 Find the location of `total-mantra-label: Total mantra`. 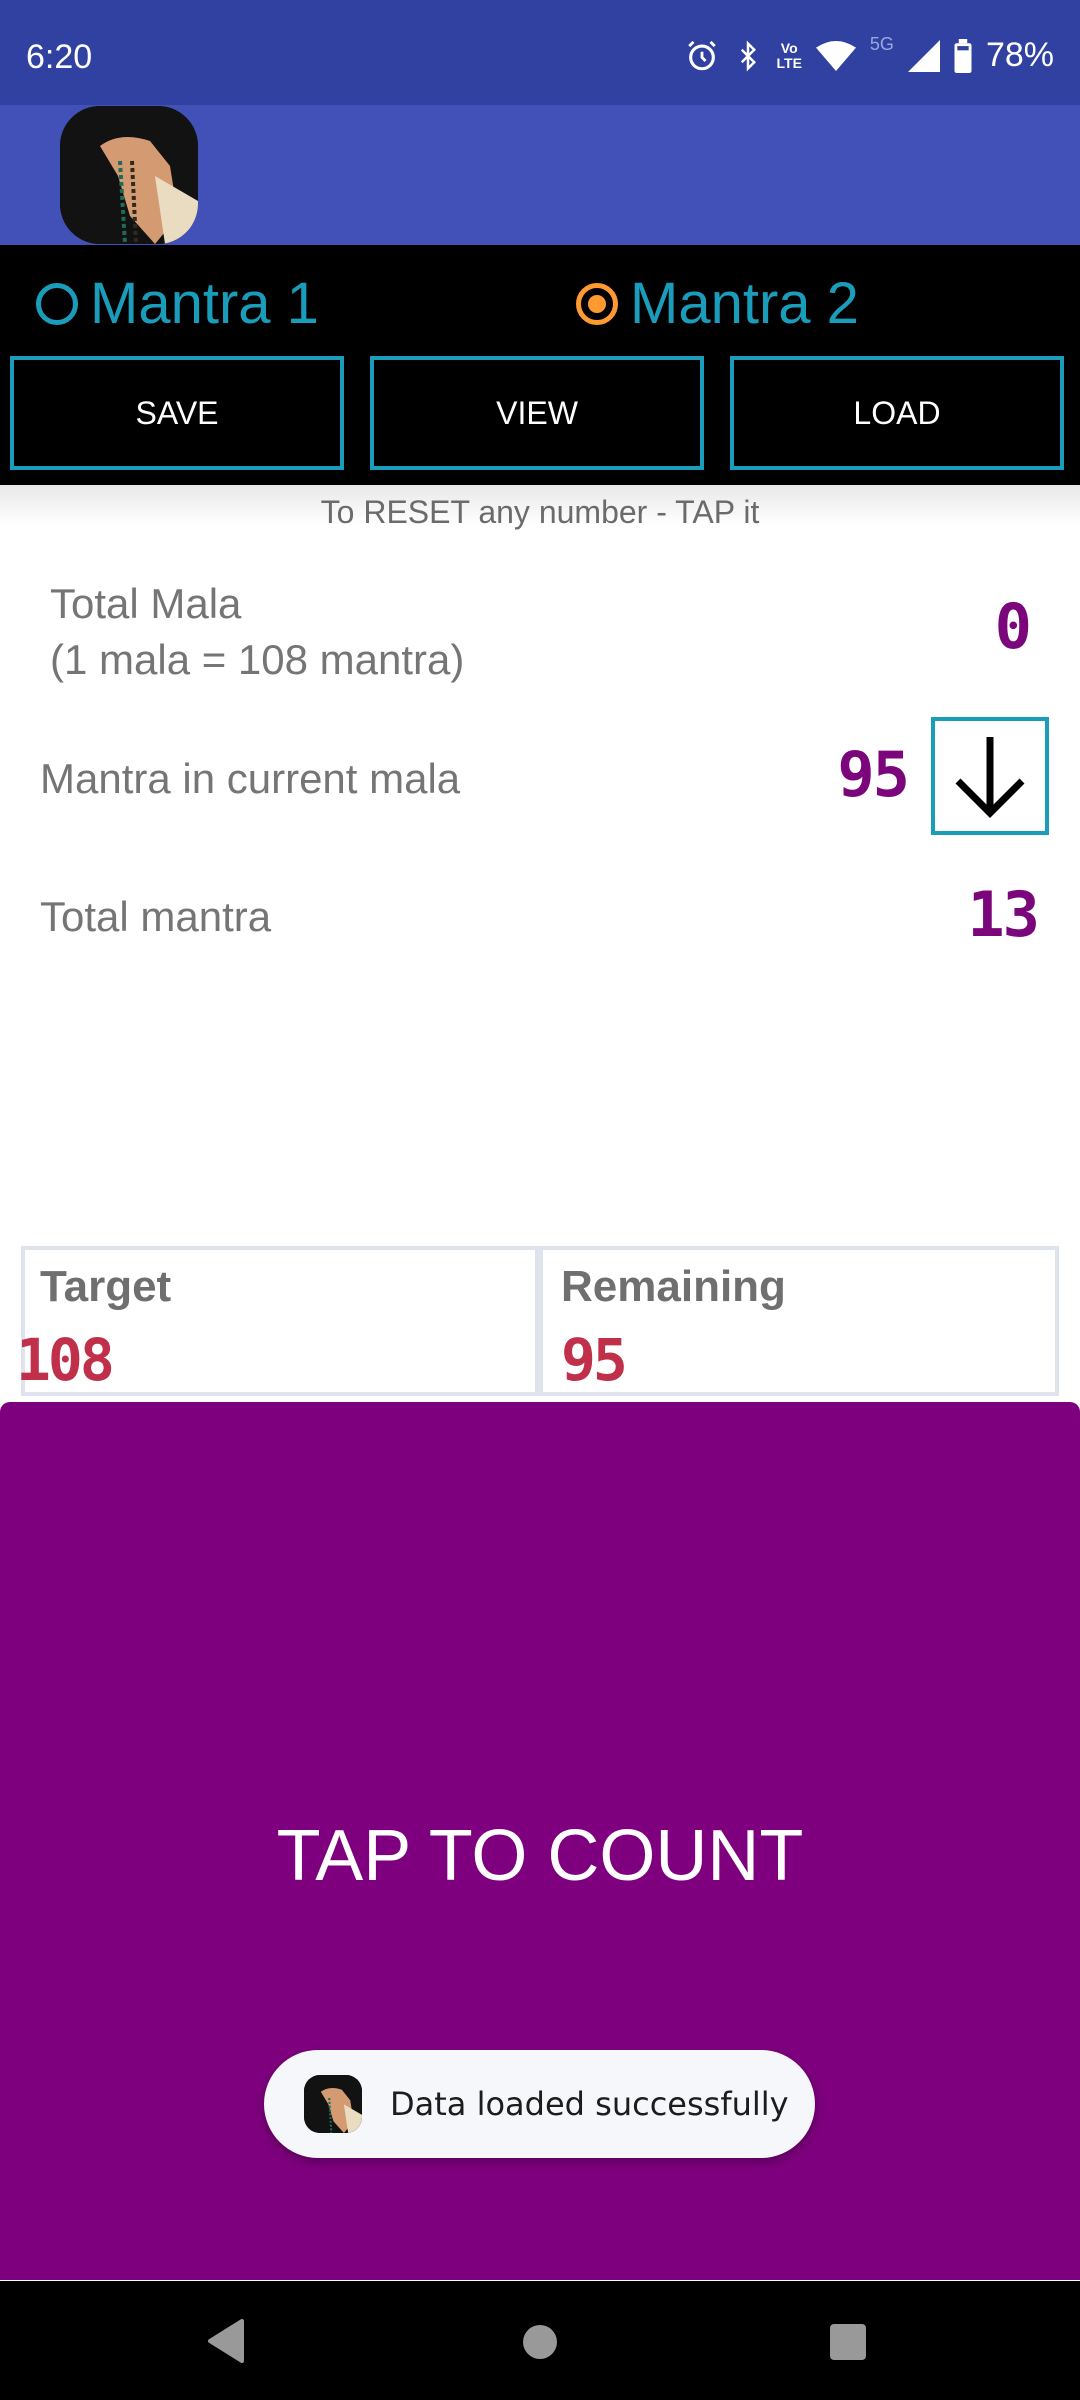

total-mantra-label: Total mantra is located at coordinates (156, 916).